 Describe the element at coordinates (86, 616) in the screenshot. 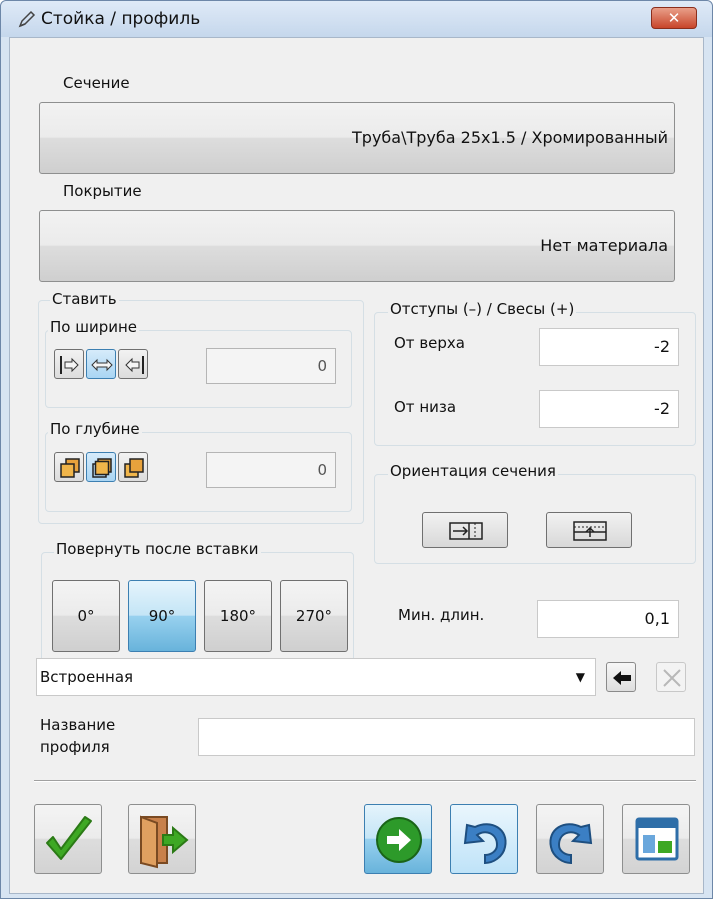

I see `rotate-0-button: 0°` at that location.